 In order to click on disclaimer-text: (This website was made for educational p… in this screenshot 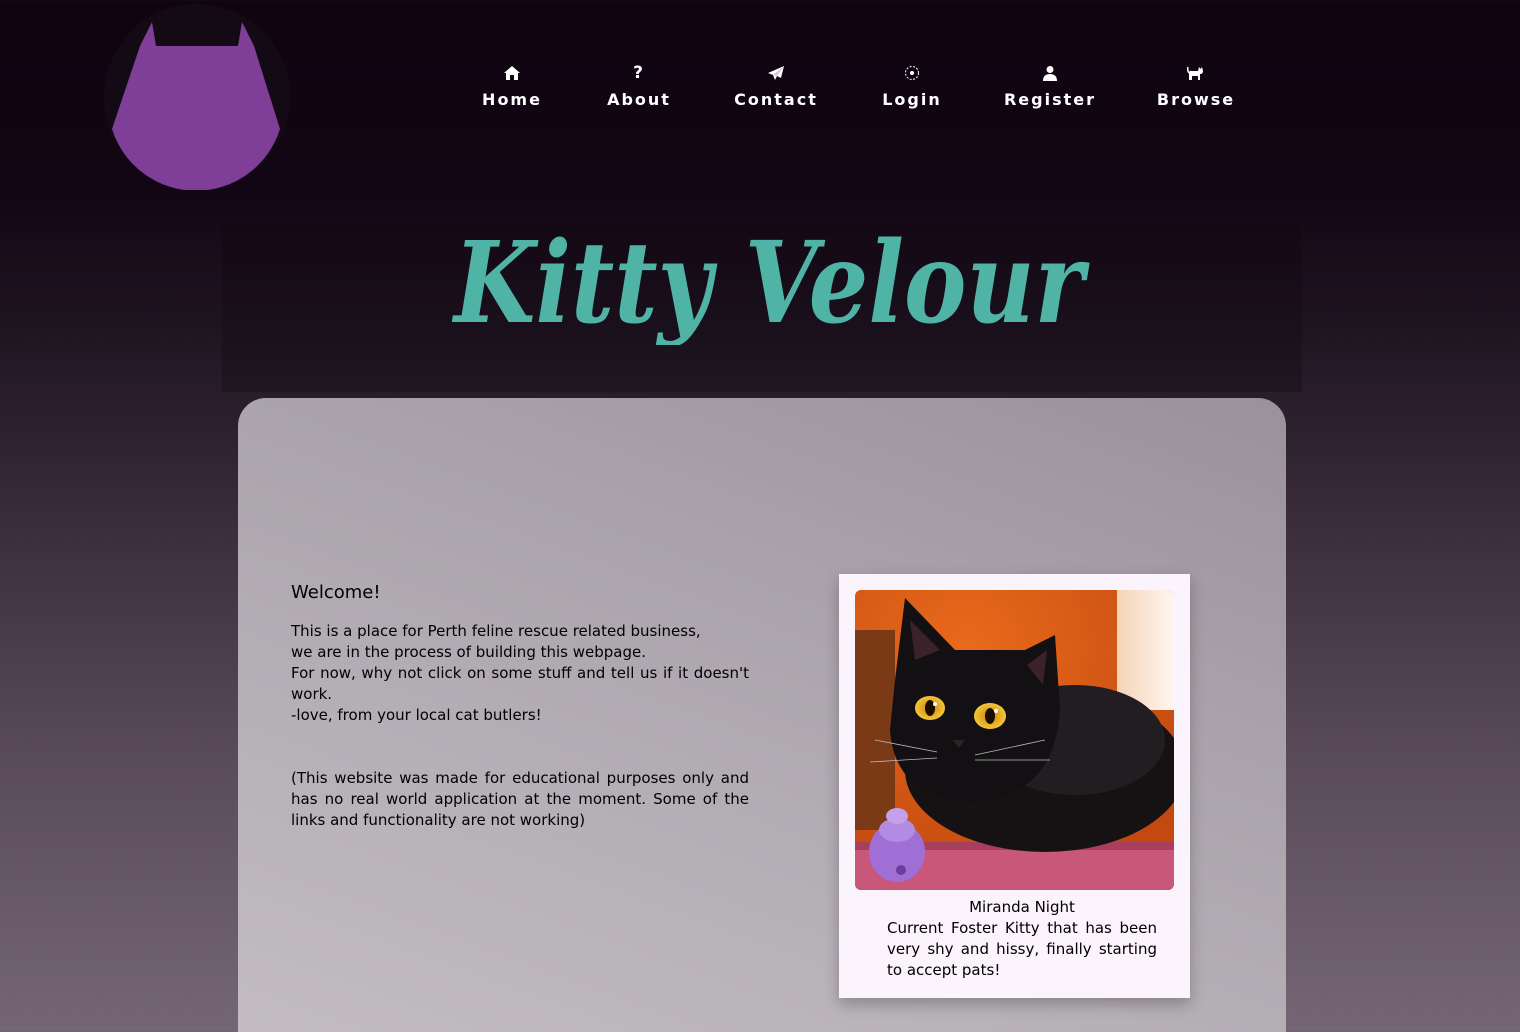, I will do `click(520, 799)`.